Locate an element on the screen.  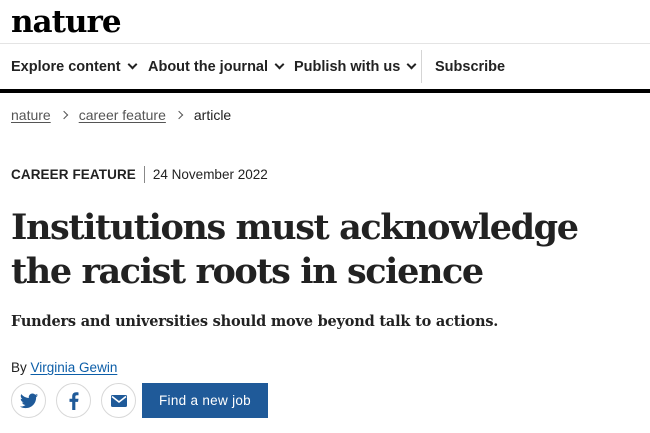
twitter-icon is located at coordinates (28, 400).